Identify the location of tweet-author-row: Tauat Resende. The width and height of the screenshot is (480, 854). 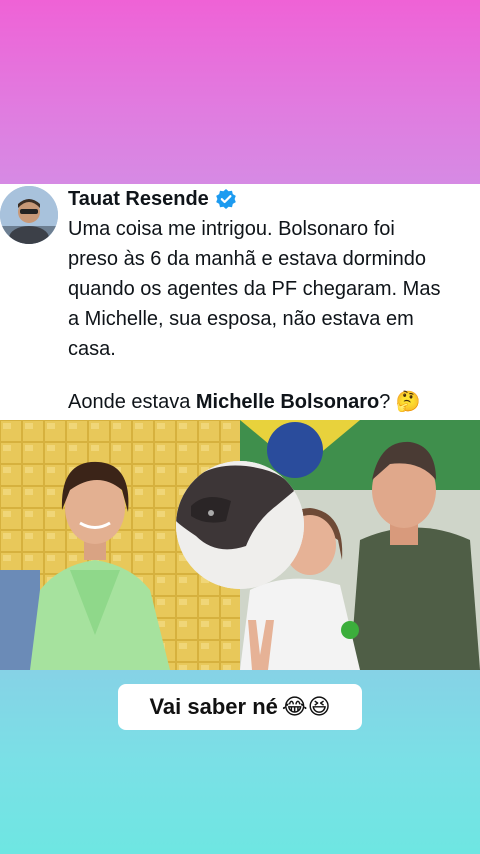
(152, 199).